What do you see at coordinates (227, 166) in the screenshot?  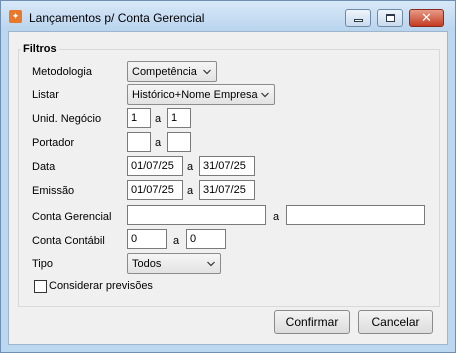 I see `data-to-input: 31/07/25` at bounding box center [227, 166].